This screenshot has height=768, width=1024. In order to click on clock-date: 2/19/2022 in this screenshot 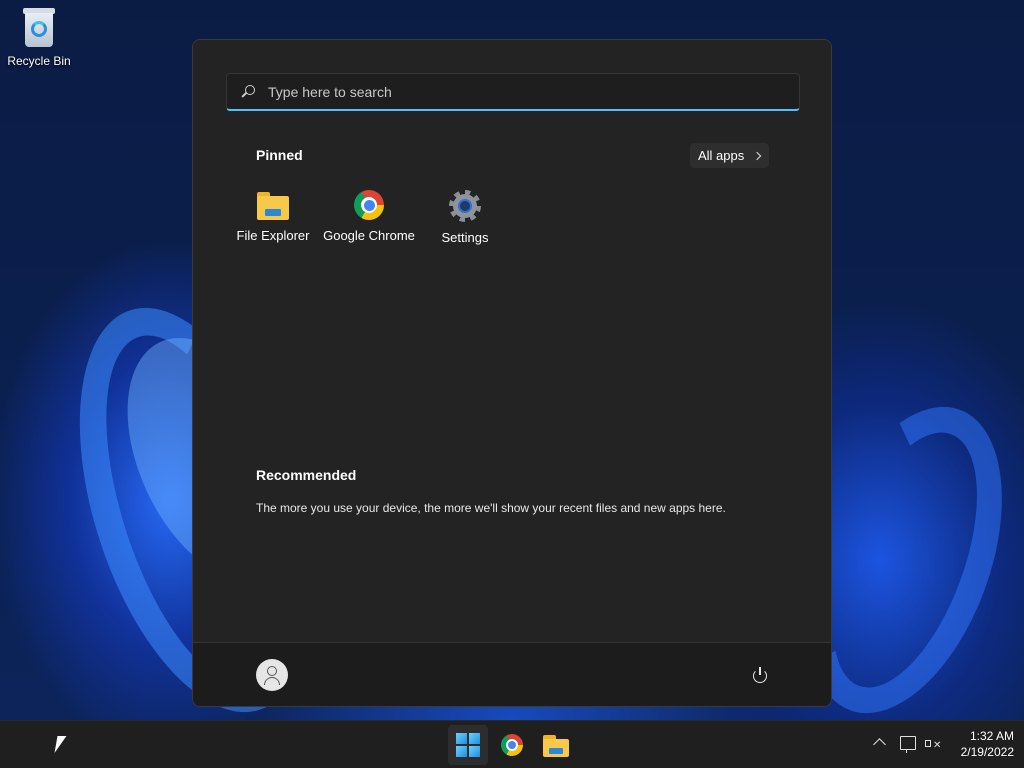, I will do `click(987, 752)`.